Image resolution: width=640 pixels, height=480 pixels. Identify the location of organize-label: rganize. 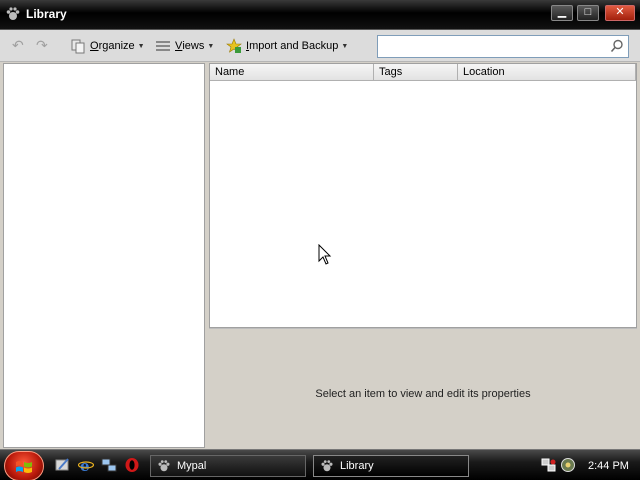
(116, 46).